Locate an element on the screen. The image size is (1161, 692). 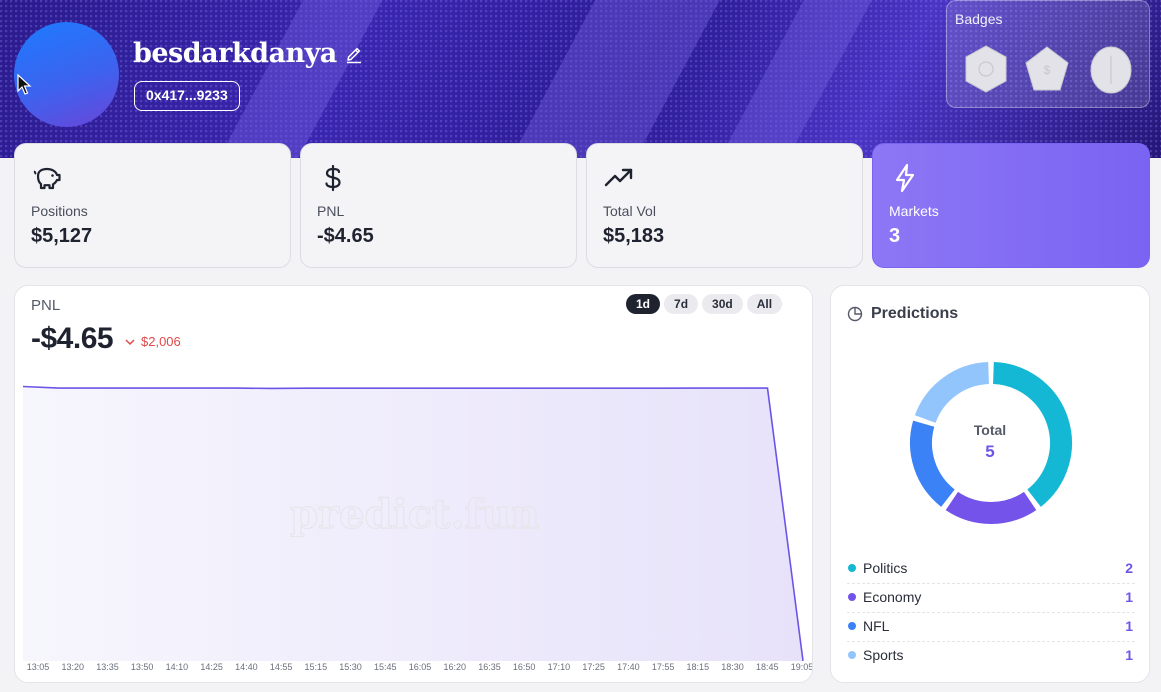
range-tab-1d: 1d is located at coordinates (643, 304).